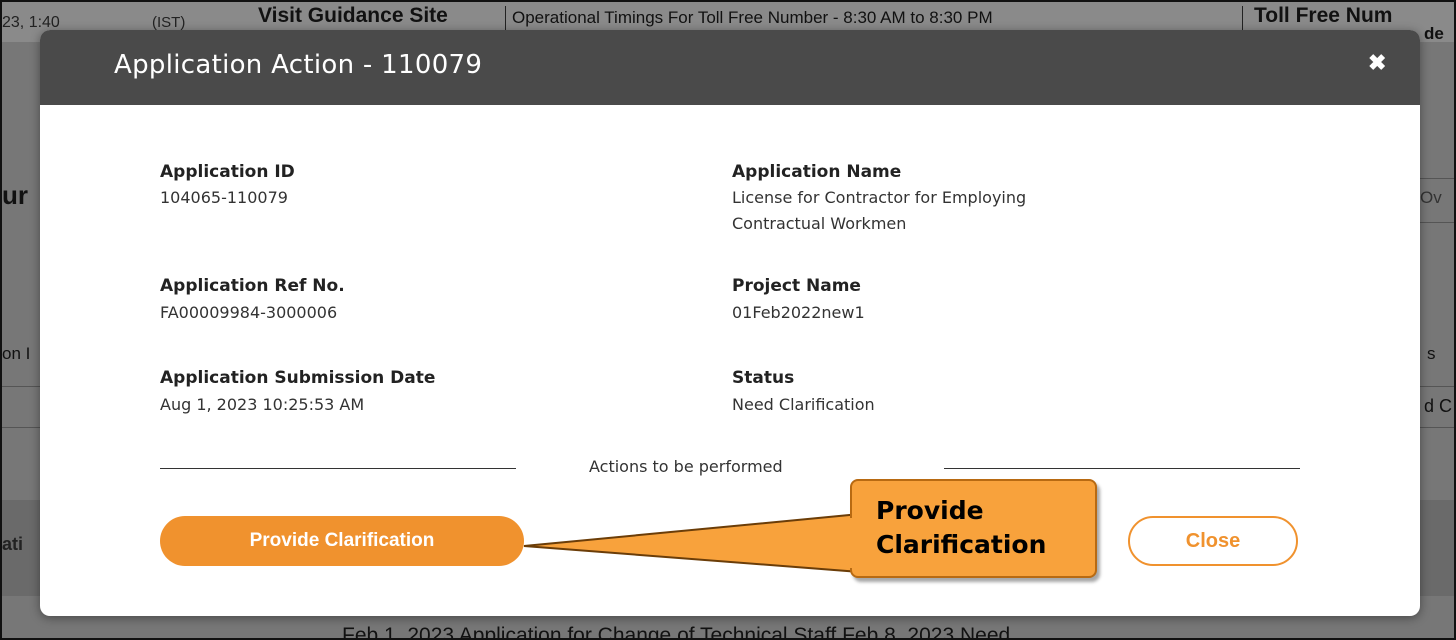 The width and height of the screenshot is (1456, 640). I want to click on callout-pointer-join, so click(852, 543).